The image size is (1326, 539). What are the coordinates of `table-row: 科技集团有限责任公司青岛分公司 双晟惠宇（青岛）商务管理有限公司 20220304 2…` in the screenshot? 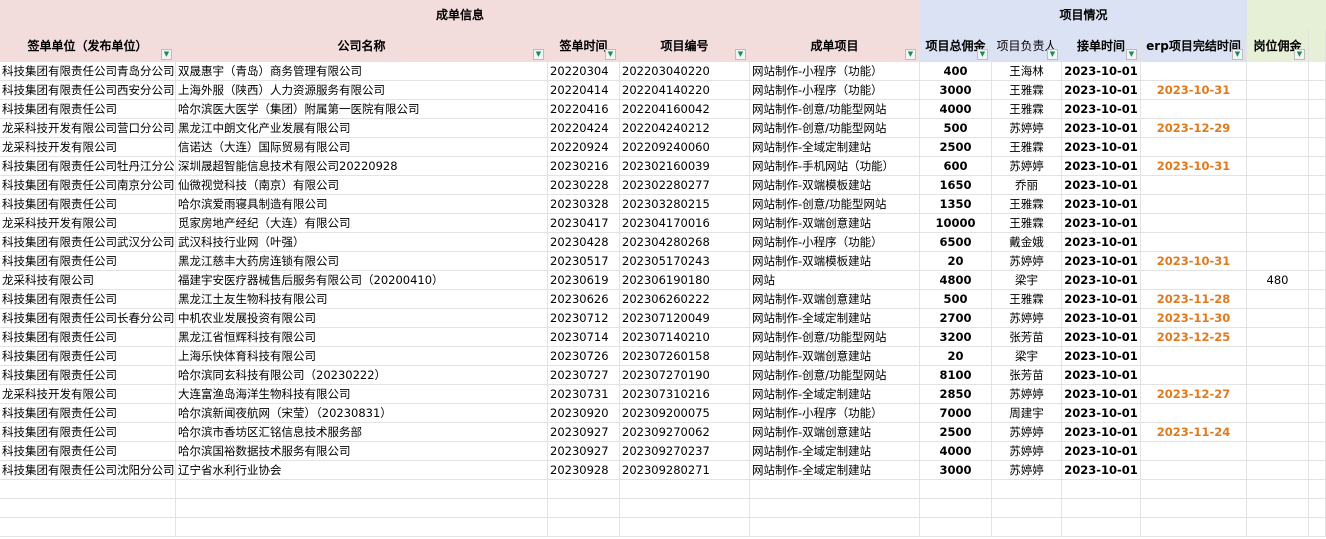 It's located at (663, 71).